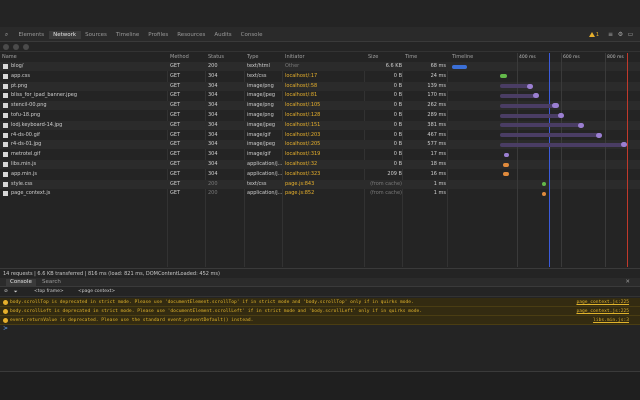 The width and height of the screenshot is (640, 400). I want to click on tab-timeline: Timeline, so click(127, 35).